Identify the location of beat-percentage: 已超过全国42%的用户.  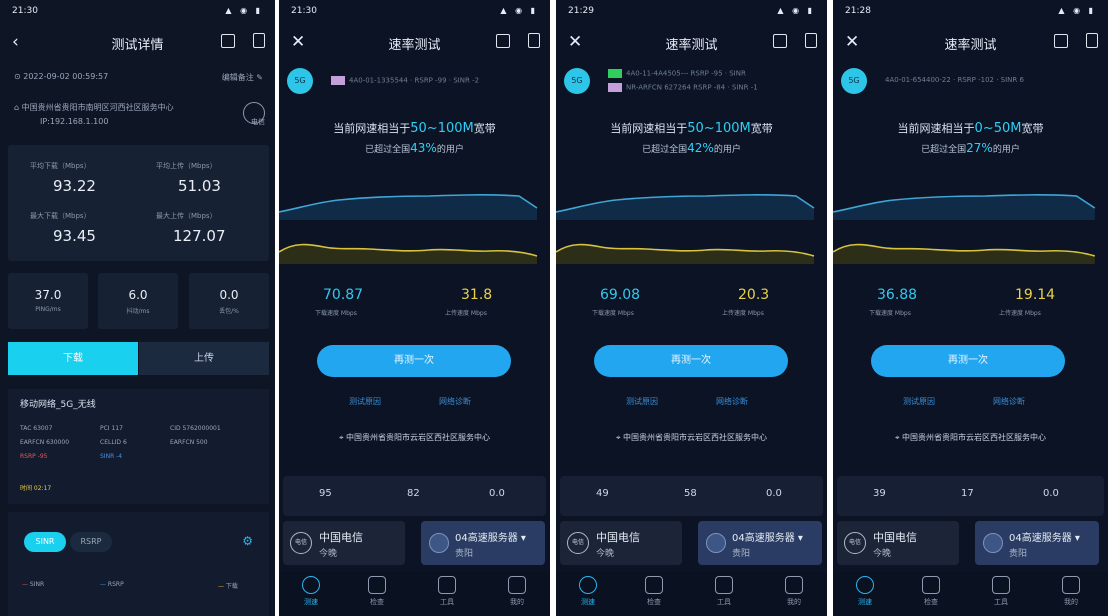
(691, 148).